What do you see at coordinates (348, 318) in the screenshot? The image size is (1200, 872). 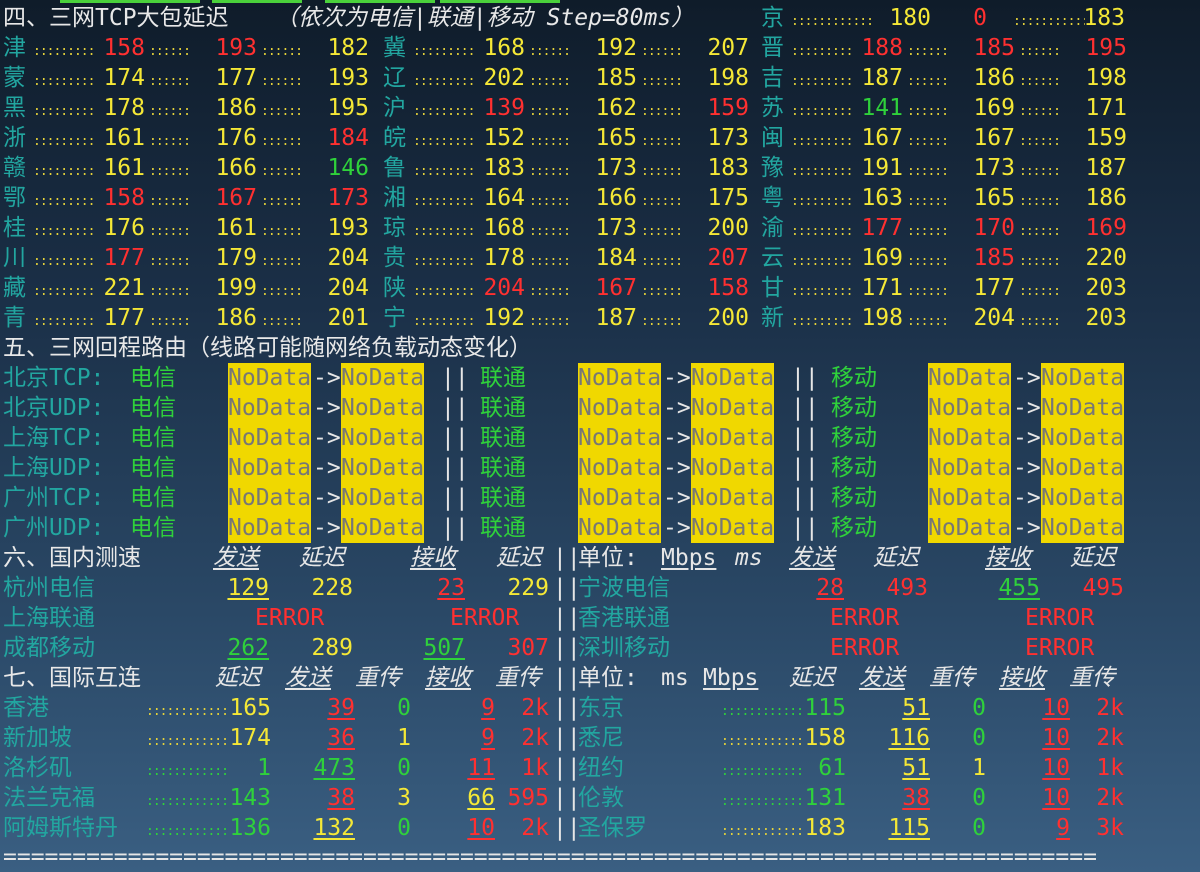 I see `latency-mobile: 201` at bounding box center [348, 318].